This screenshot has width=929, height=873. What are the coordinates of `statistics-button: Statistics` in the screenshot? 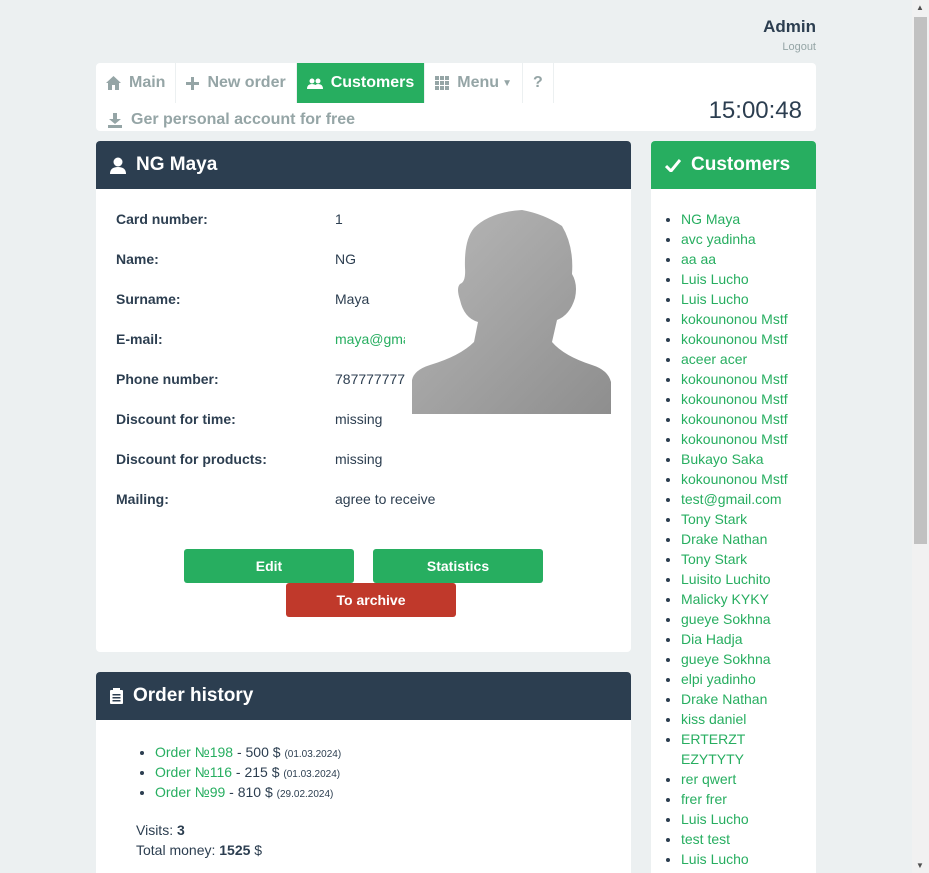 It's located at (458, 566).